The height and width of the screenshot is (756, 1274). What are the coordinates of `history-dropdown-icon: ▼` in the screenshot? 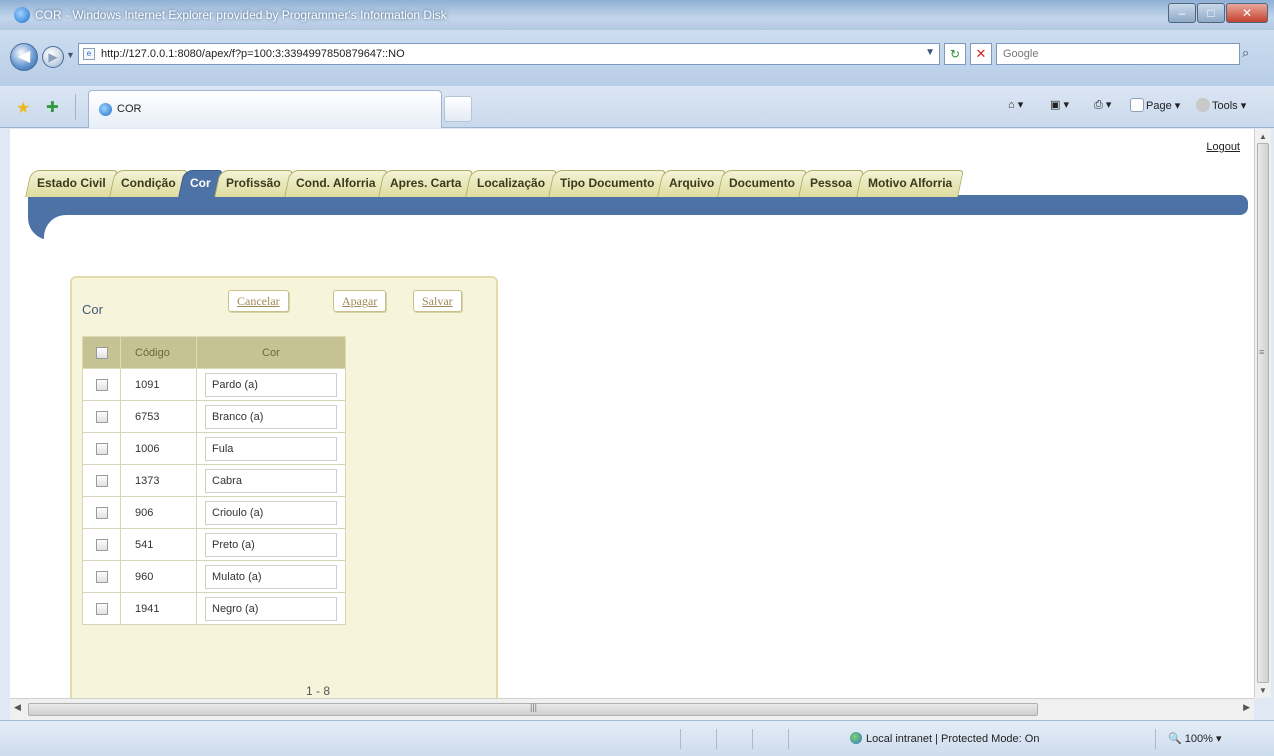 It's located at (70, 55).